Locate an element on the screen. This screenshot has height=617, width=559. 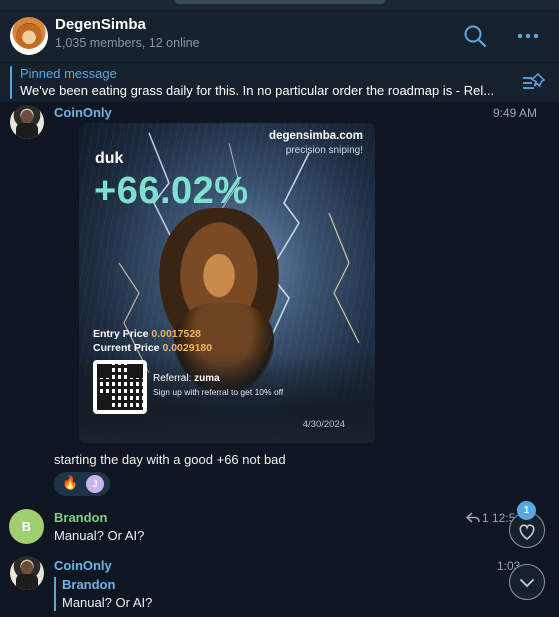
qr-code-icon is located at coordinates (120, 387).